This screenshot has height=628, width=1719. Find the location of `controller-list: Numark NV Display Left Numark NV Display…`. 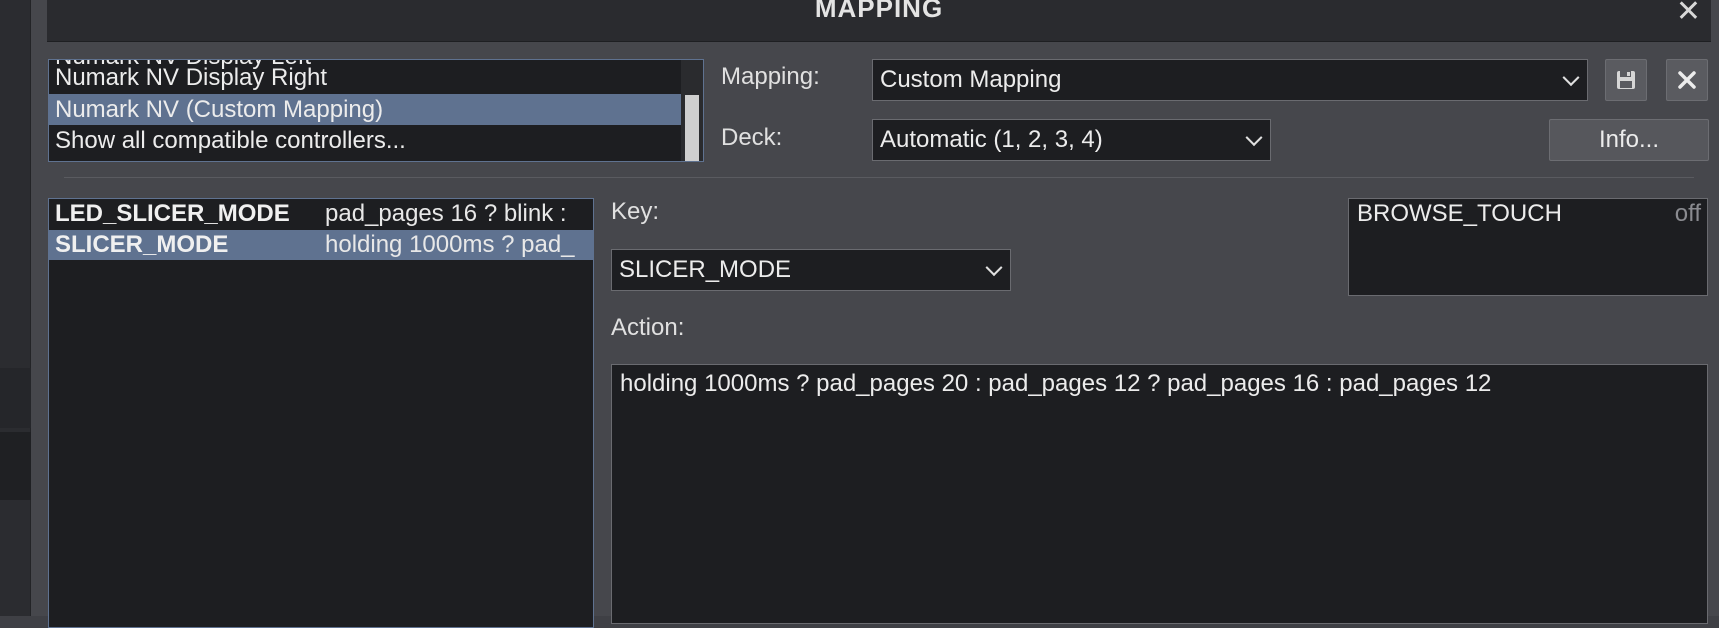

controller-list: Numark NV Display Left Numark NV Display… is located at coordinates (376, 110).